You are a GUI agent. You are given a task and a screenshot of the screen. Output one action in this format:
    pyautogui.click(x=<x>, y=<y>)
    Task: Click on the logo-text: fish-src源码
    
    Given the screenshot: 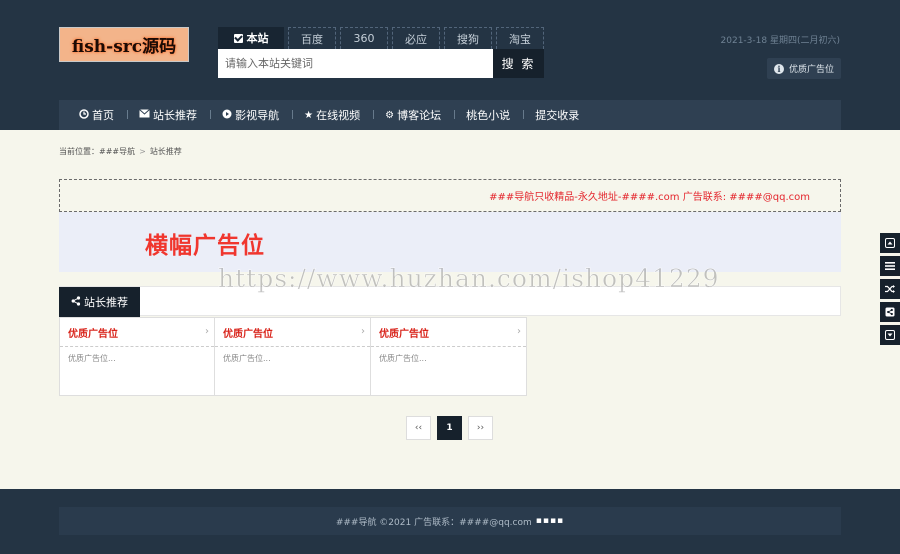 What is the action you would take?
    pyautogui.click(x=124, y=47)
    